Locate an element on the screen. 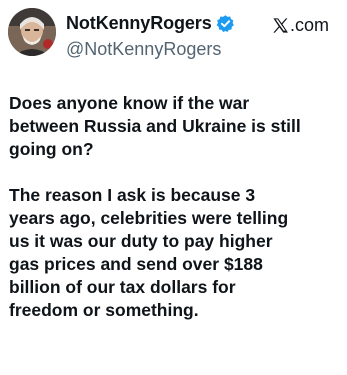 The width and height of the screenshot is (347, 375). profile-photo is located at coordinates (32, 32).